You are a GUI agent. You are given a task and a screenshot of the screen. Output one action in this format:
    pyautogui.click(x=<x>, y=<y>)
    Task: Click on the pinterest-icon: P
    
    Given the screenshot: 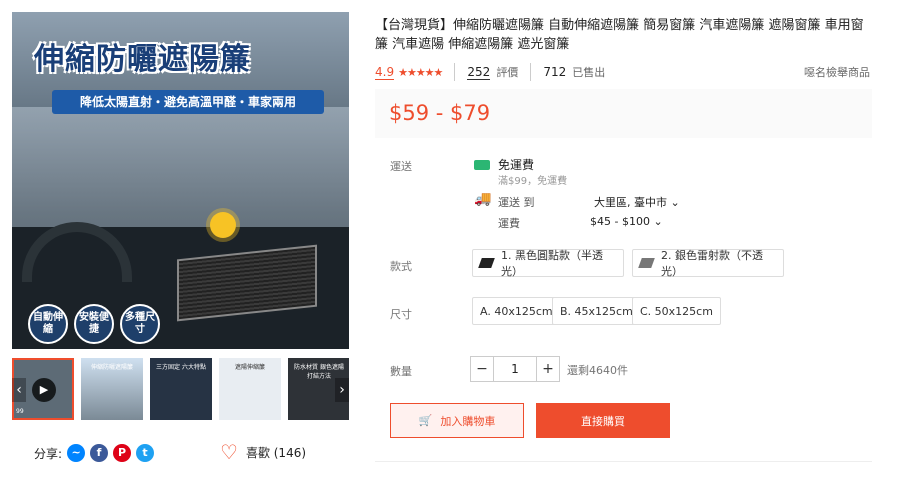 What is the action you would take?
    pyautogui.click(x=122, y=453)
    